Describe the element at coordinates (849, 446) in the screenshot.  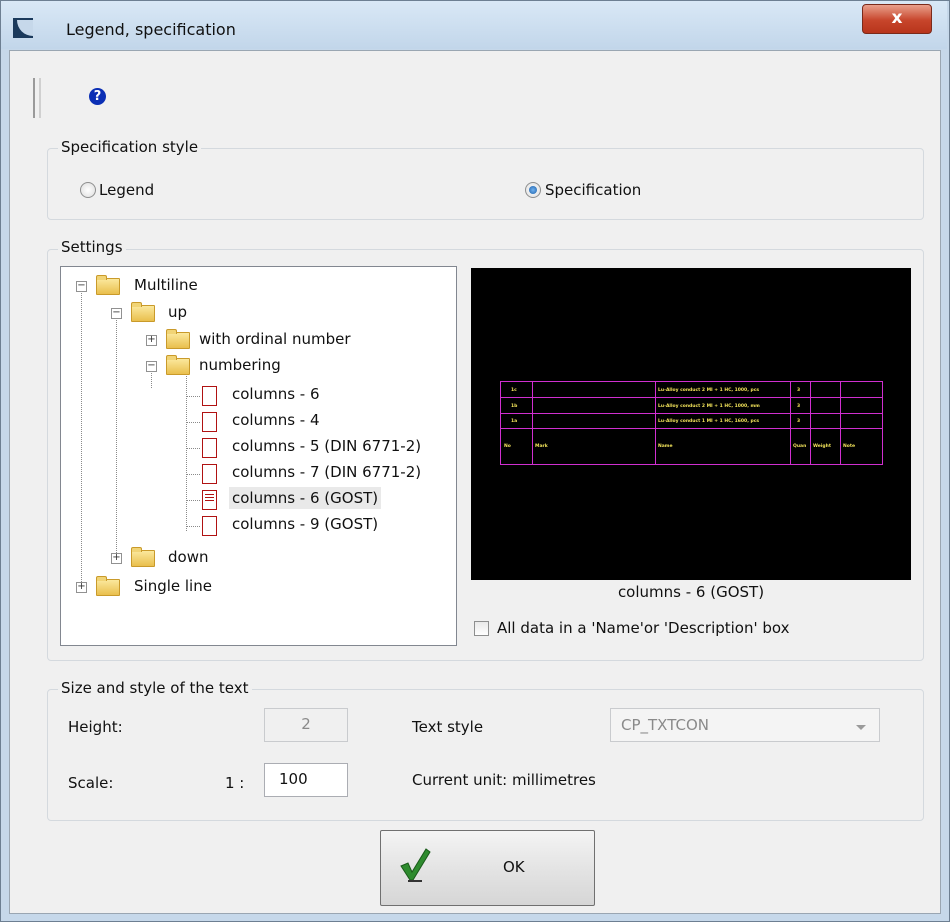
I see `preview-header-note: Note` at that location.